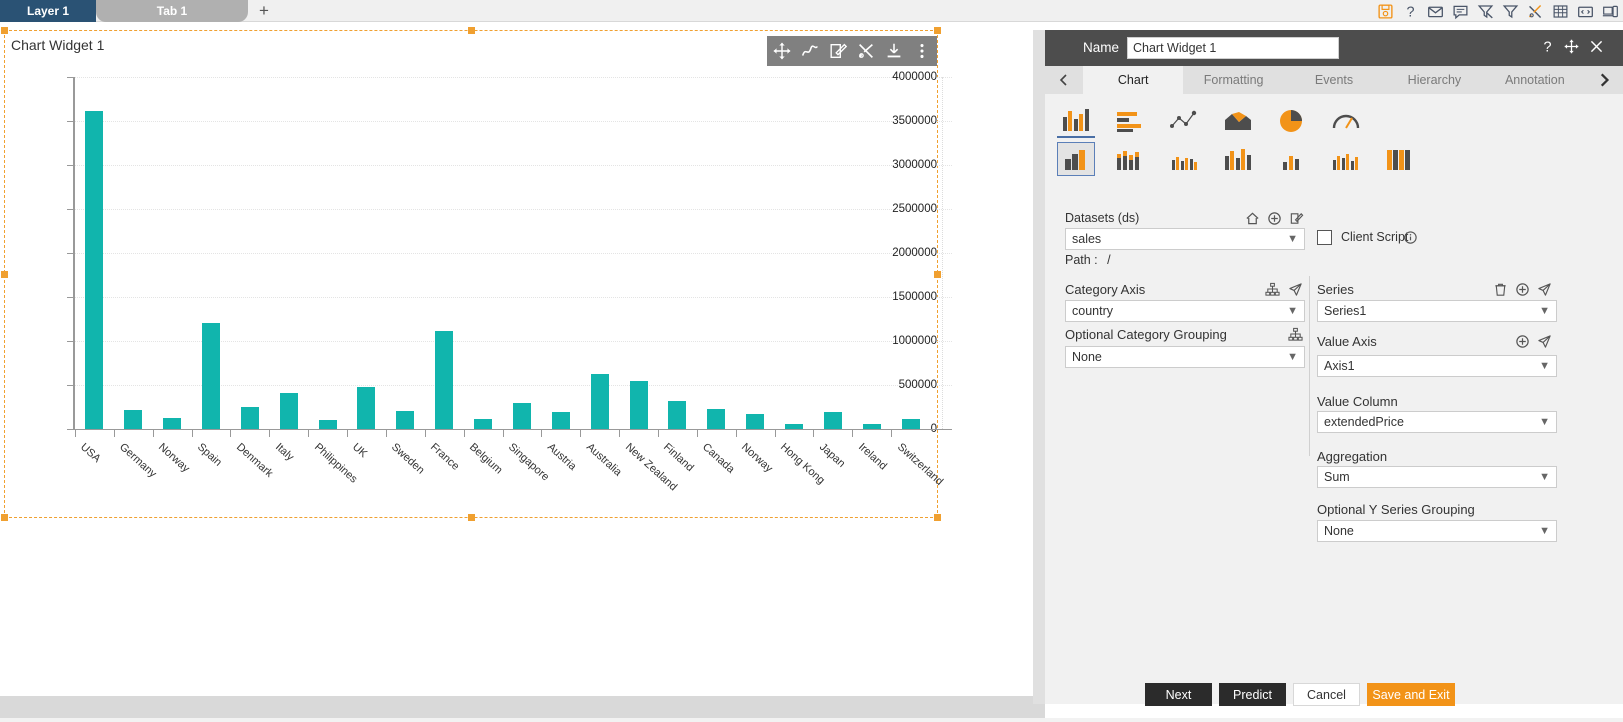 The image size is (1623, 722). What do you see at coordinates (810, 51) in the screenshot?
I see `pen-icon` at bounding box center [810, 51].